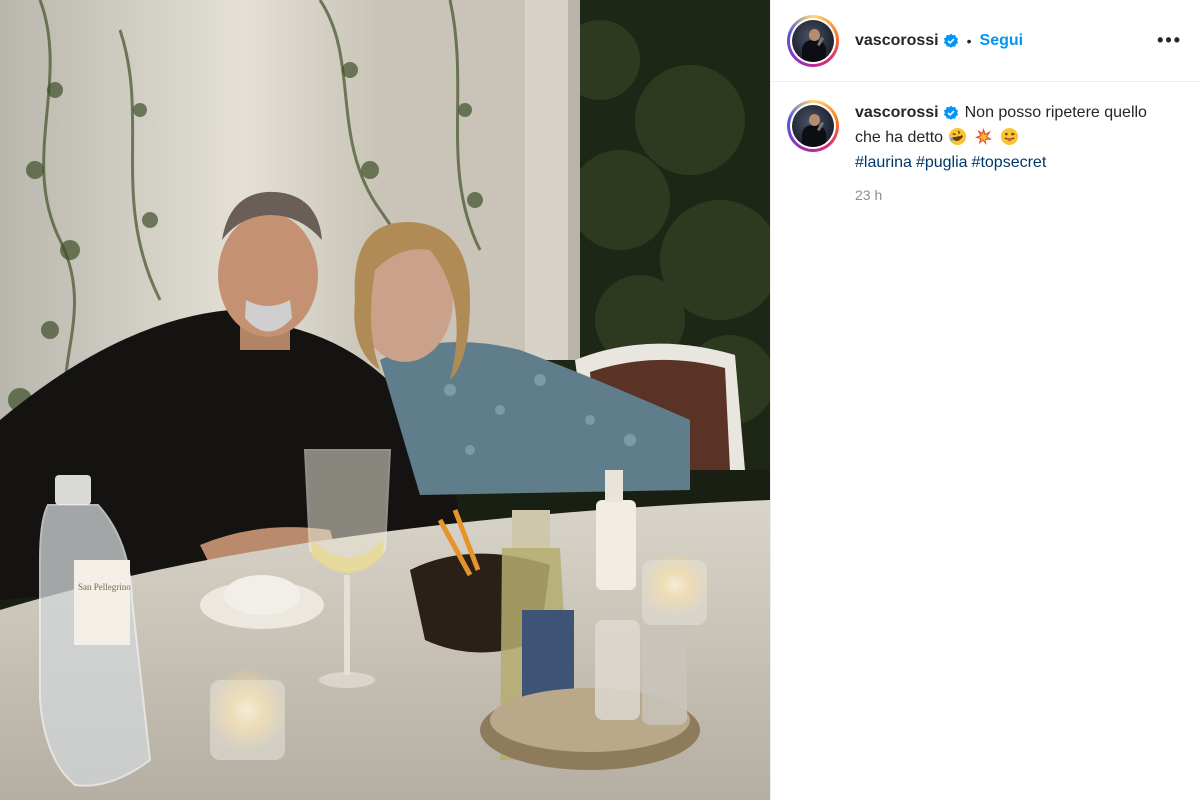 The image size is (1200, 800). What do you see at coordinates (1009, 136) in the screenshot?
I see `face-with-tongue-emoji-icon` at bounding box center [1009, 136].